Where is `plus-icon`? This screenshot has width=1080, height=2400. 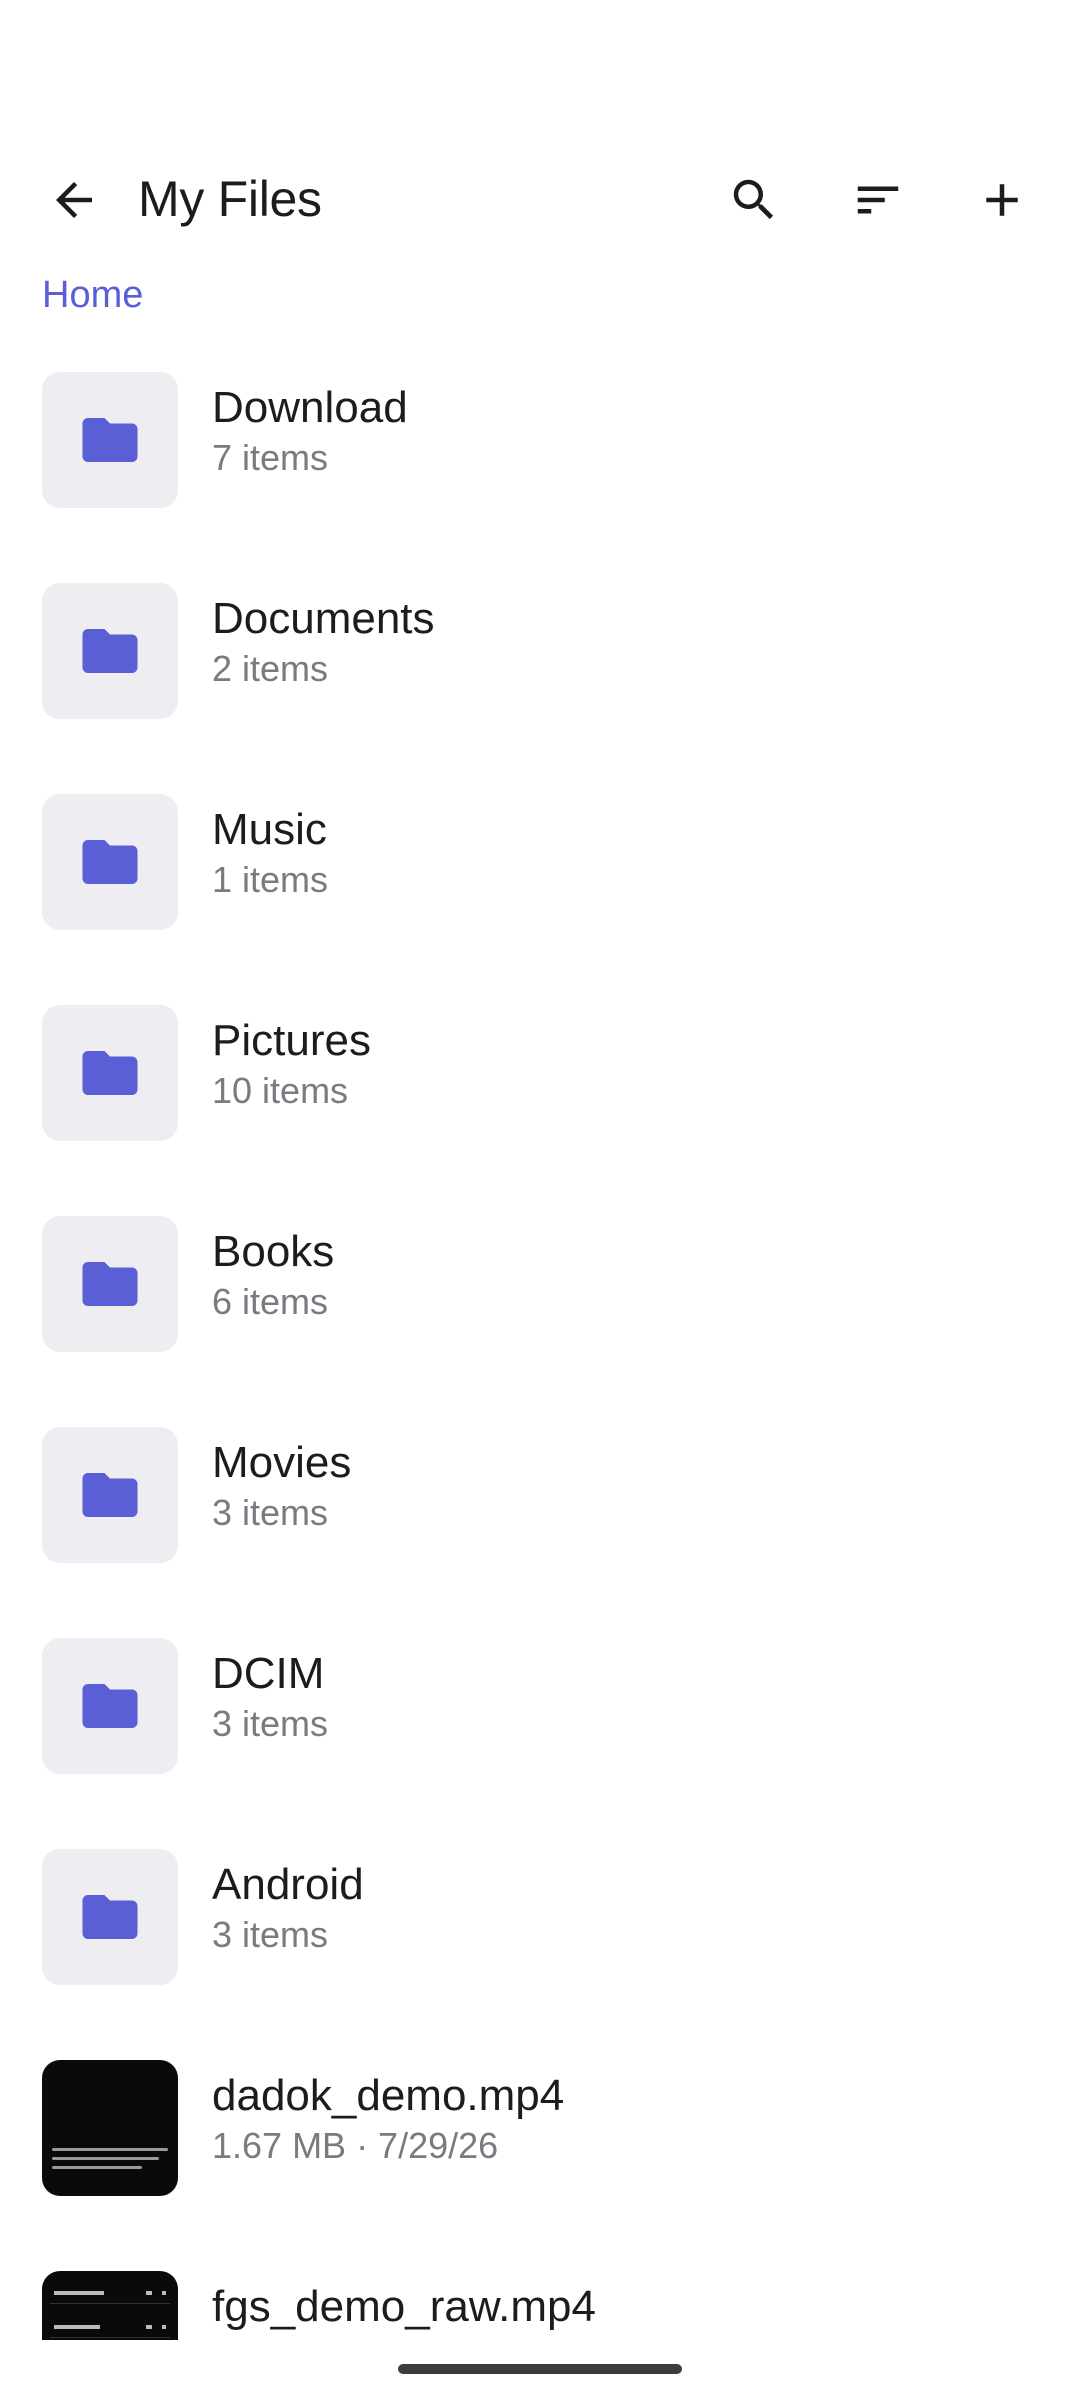 plus-icon is located at coordinates (1002, 200).